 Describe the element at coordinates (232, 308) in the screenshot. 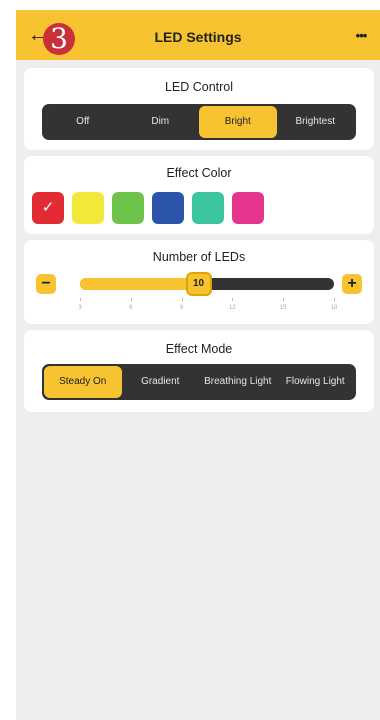

I see `slider-tick-label: 12` at that location.